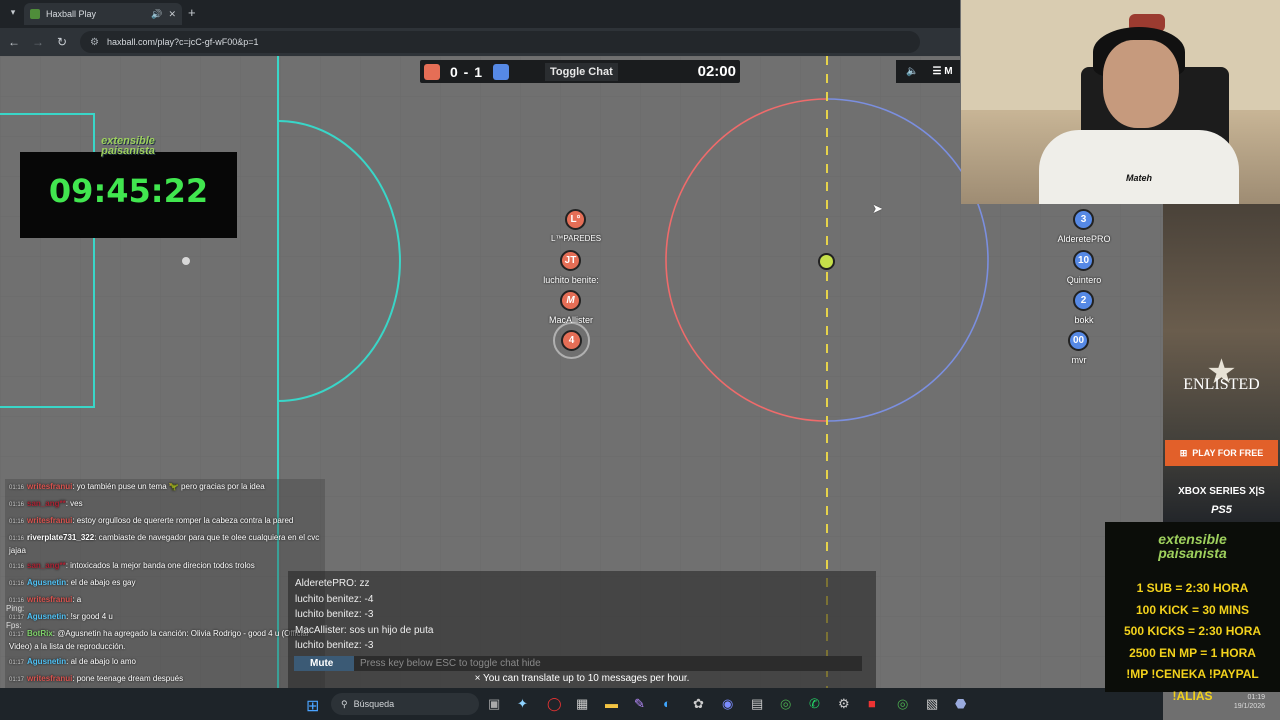 This screenshot has width=1280, height=720. I want to click on xbox-label: XBOX SERIES X|S, so click(1221, 491).